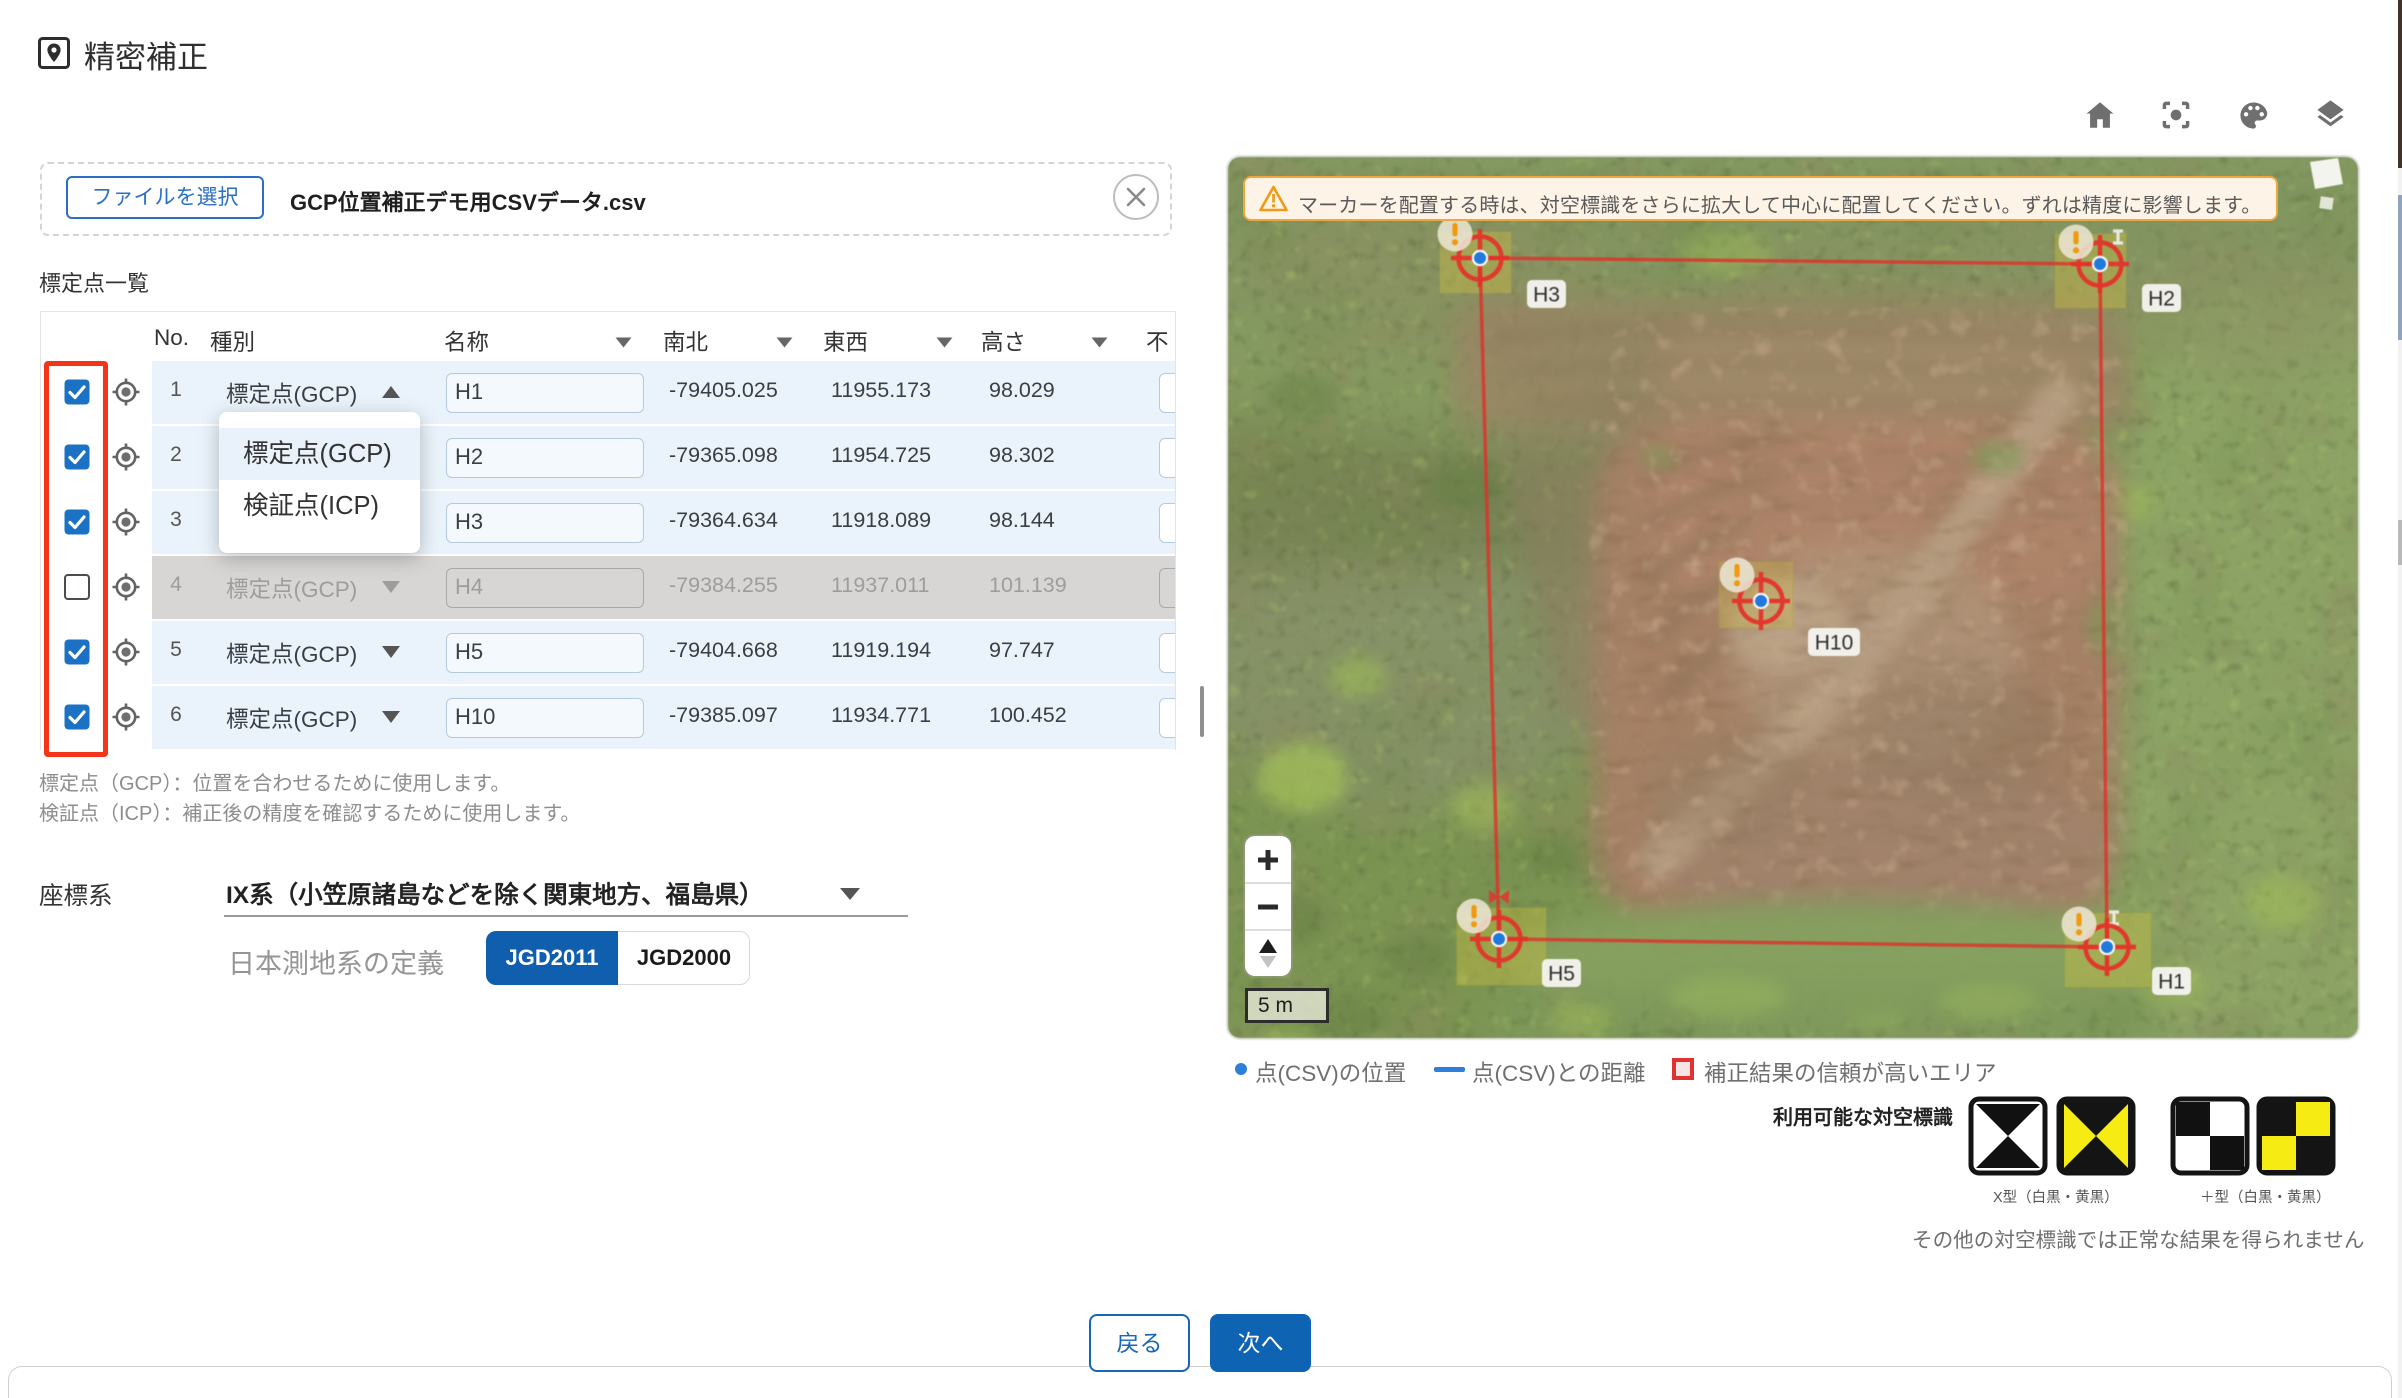 Image resolution: width=2402 pixels, height=1398 pixels. I want to click on svg-text: H10, so click(1834, 643).